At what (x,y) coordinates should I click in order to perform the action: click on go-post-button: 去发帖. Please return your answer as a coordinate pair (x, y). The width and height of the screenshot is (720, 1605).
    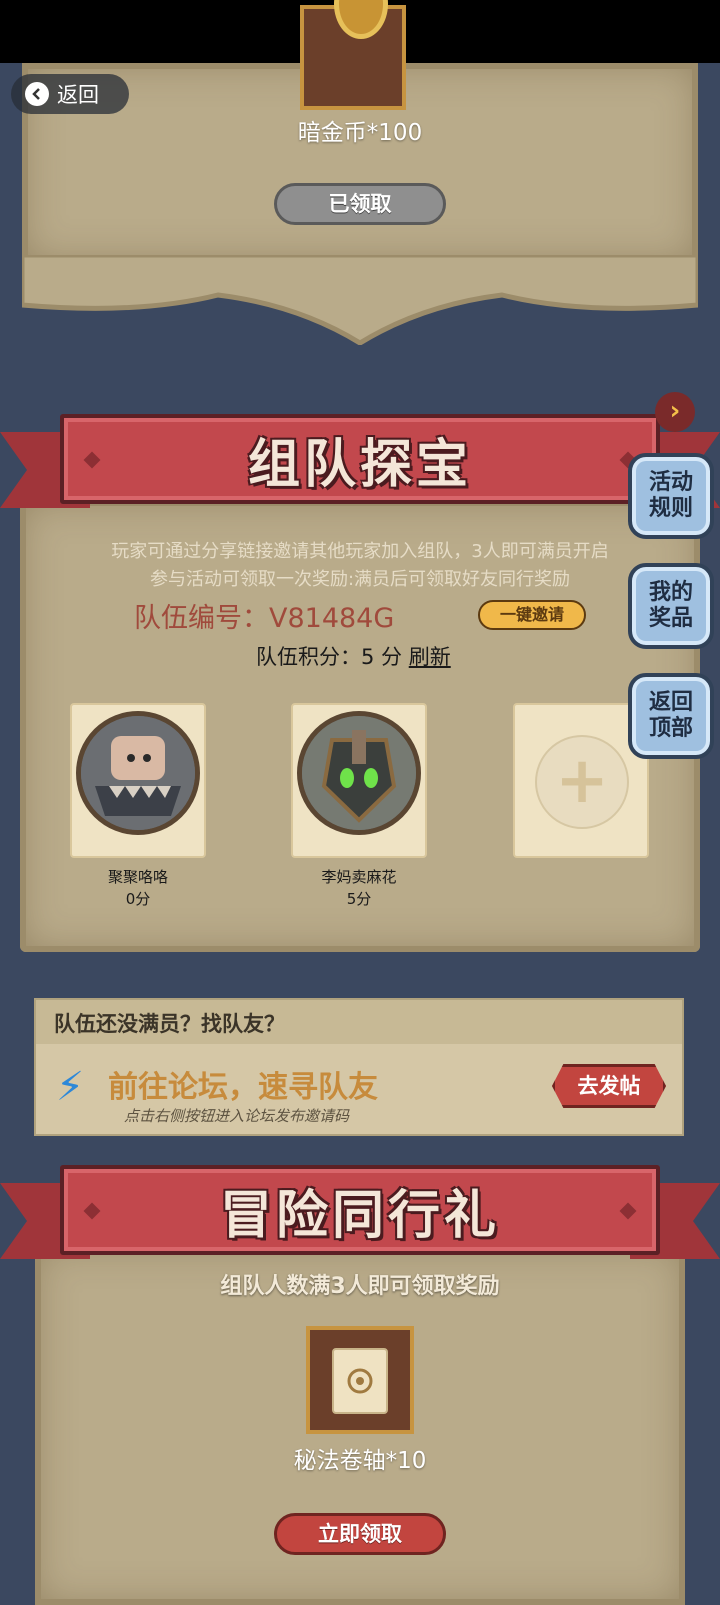
    Looking at the image, I should click on (609, 1086).